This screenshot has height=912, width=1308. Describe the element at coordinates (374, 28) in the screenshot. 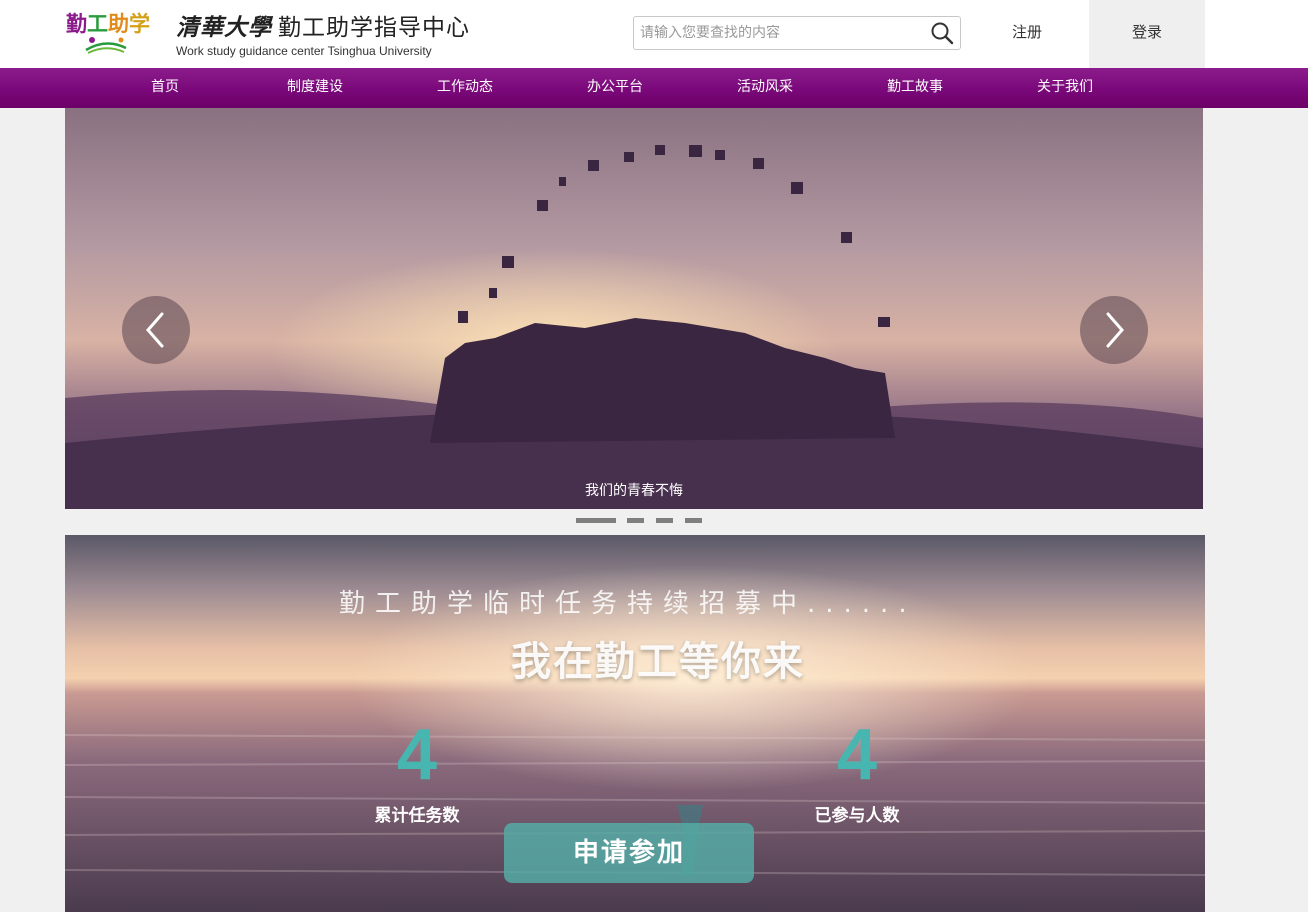

I see `center-name: 勤工助学指导中心` at that location.